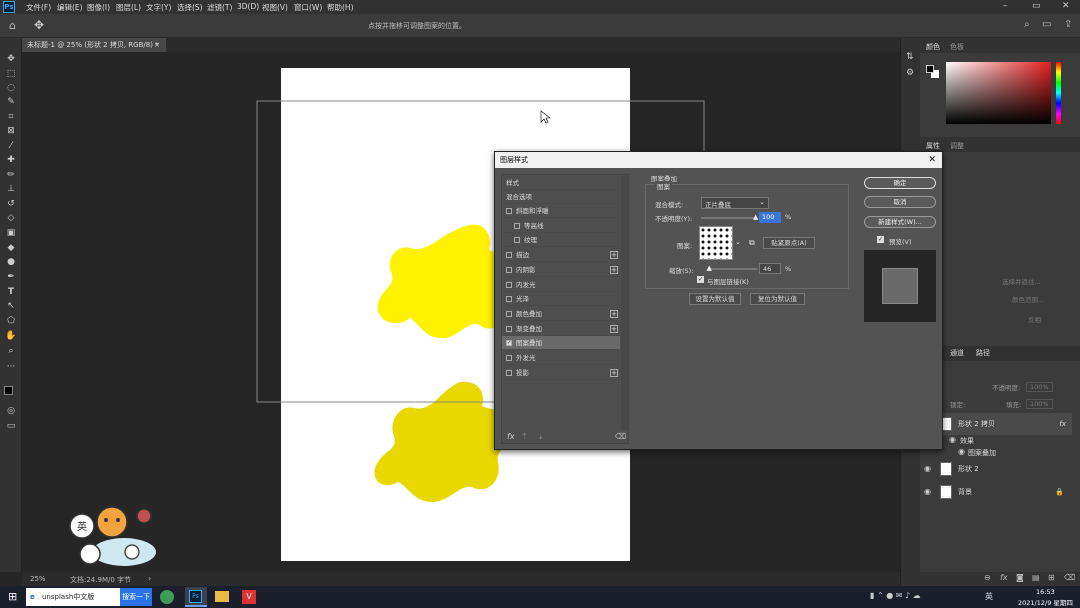 Image resolution: width=1080 pixels, height=608 pixels. What do you see at coordinates (222, 596) in the screenshot?
I see `folder-icon` at bounding box center [222, 596].